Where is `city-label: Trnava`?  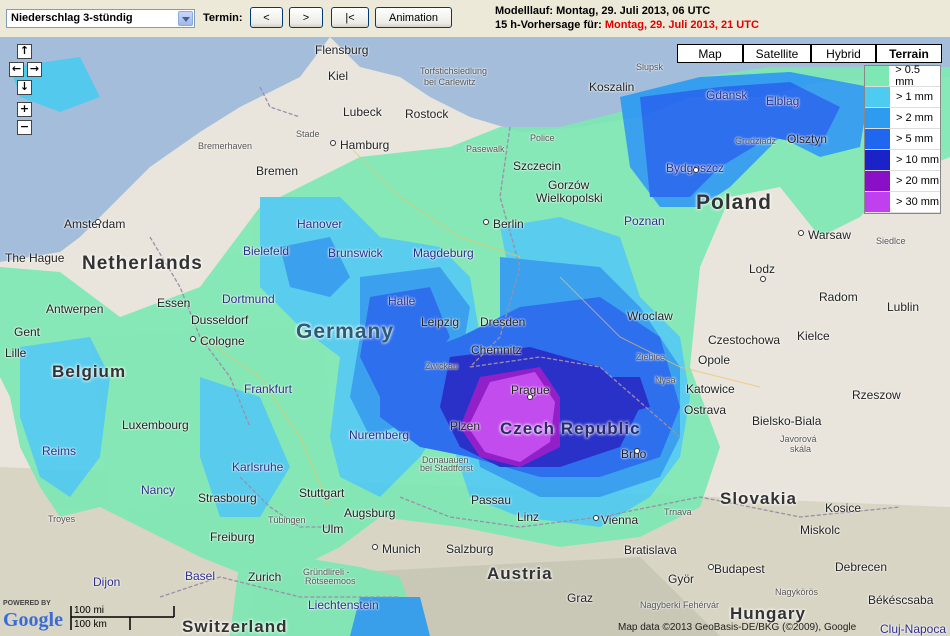 city-label: Trnava is located at coordinates (678, 512).